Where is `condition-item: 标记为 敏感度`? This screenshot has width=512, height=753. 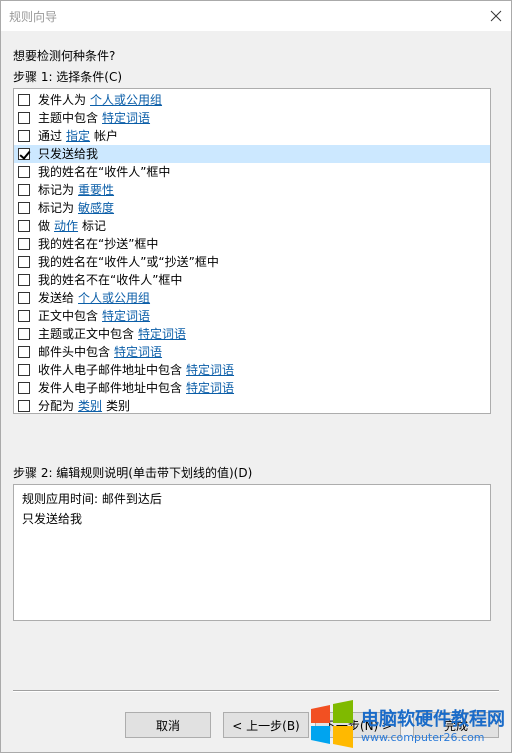 condition-item: 标记为 敏感度 is located at coordinates (252, 208).